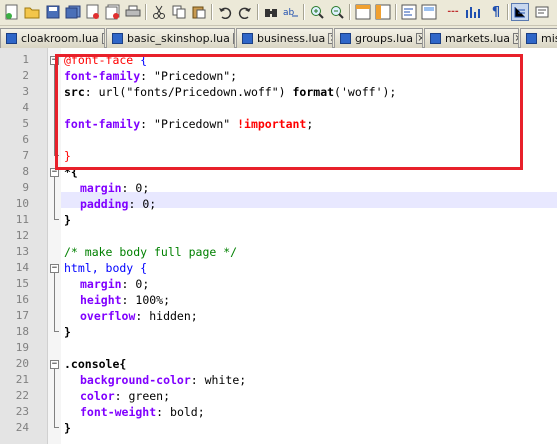 Image resolution: width=557 pixels, height=444 pixels. What do you see at coordinates (199, 12) in the screenshot?
I see `paste-icon` at bounding box center [199, 12].